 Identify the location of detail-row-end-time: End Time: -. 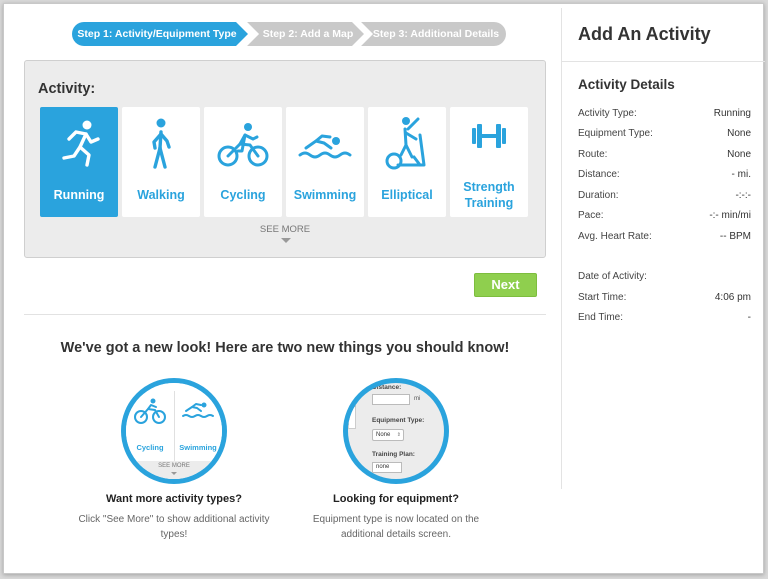
(664, 317).